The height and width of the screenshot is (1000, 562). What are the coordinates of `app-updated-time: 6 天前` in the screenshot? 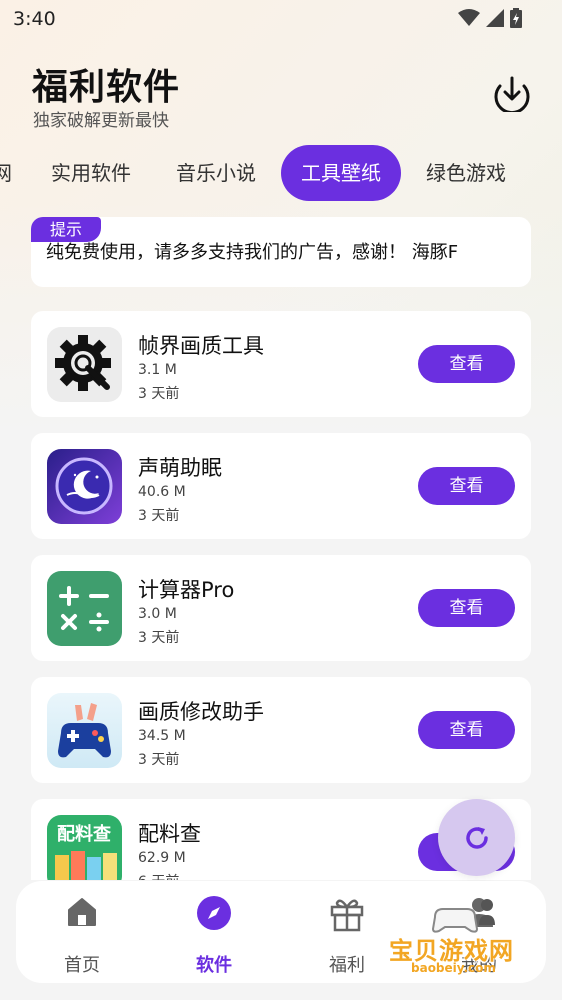 It's located at (158, 875).